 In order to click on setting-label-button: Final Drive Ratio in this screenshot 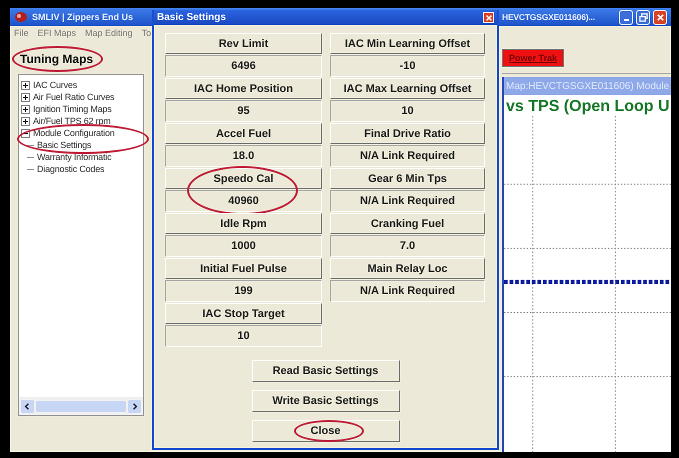, I will do `click(407, 133)`.